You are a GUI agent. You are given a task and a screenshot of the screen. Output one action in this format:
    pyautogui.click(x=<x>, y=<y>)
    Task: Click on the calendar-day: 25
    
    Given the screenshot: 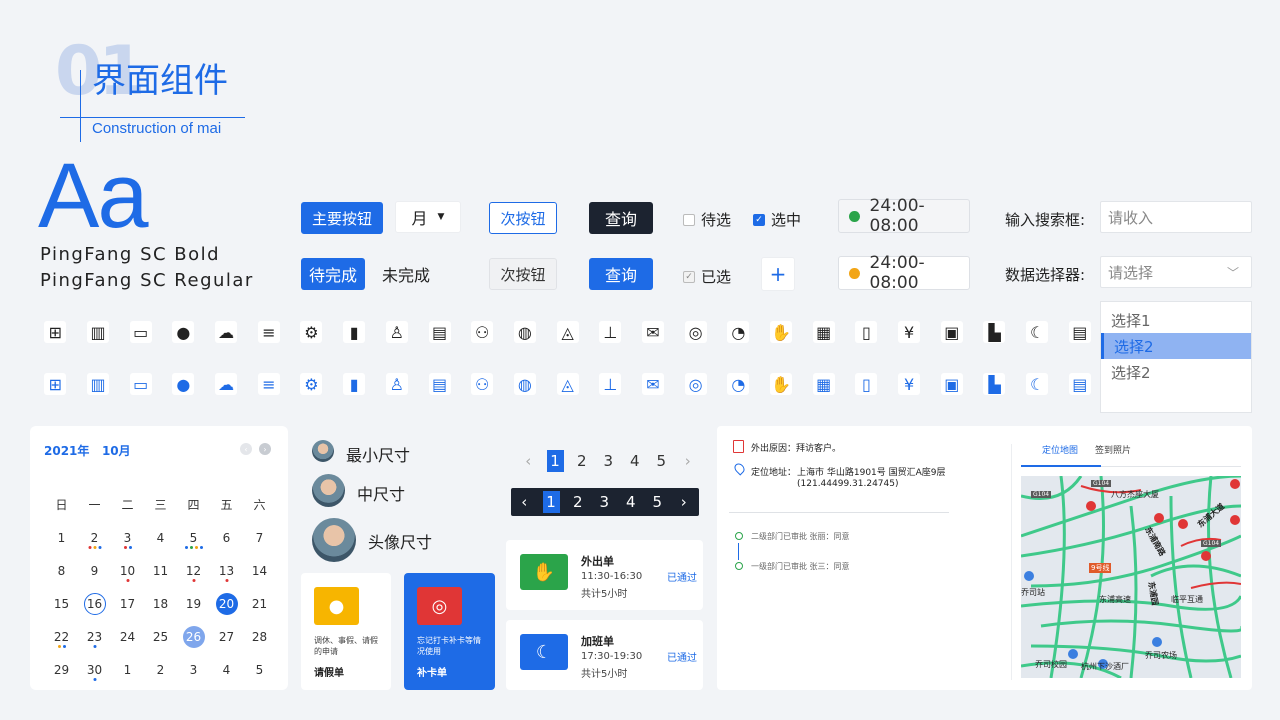 What is the action you would take?
    pyautogui.click(x=160, y=636)
    